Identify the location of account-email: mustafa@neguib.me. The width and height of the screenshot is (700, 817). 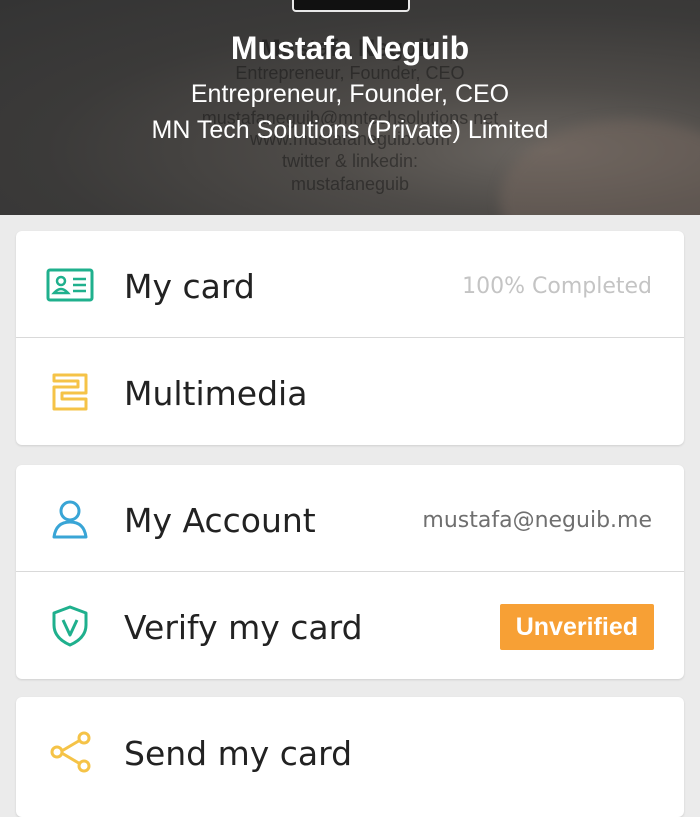
(537, 520).